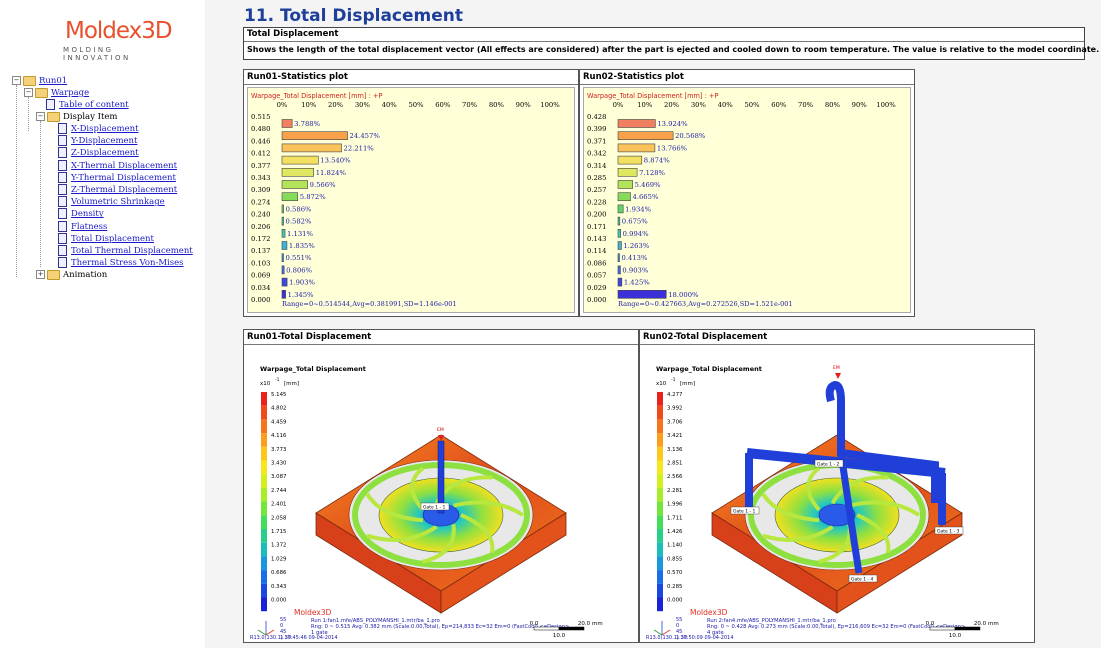 This screenshot has height=648, width=1101. Describe the element at coordinates (443, 105) in the screenshot. I see `percent-tick-label: 60%` at that location.